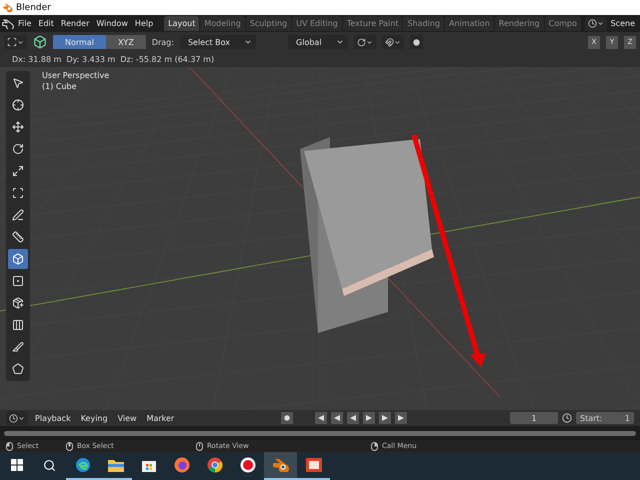 This screenshot has height=480, width=640. I want to click on workspace-tab: Compo, so click(562, 23).